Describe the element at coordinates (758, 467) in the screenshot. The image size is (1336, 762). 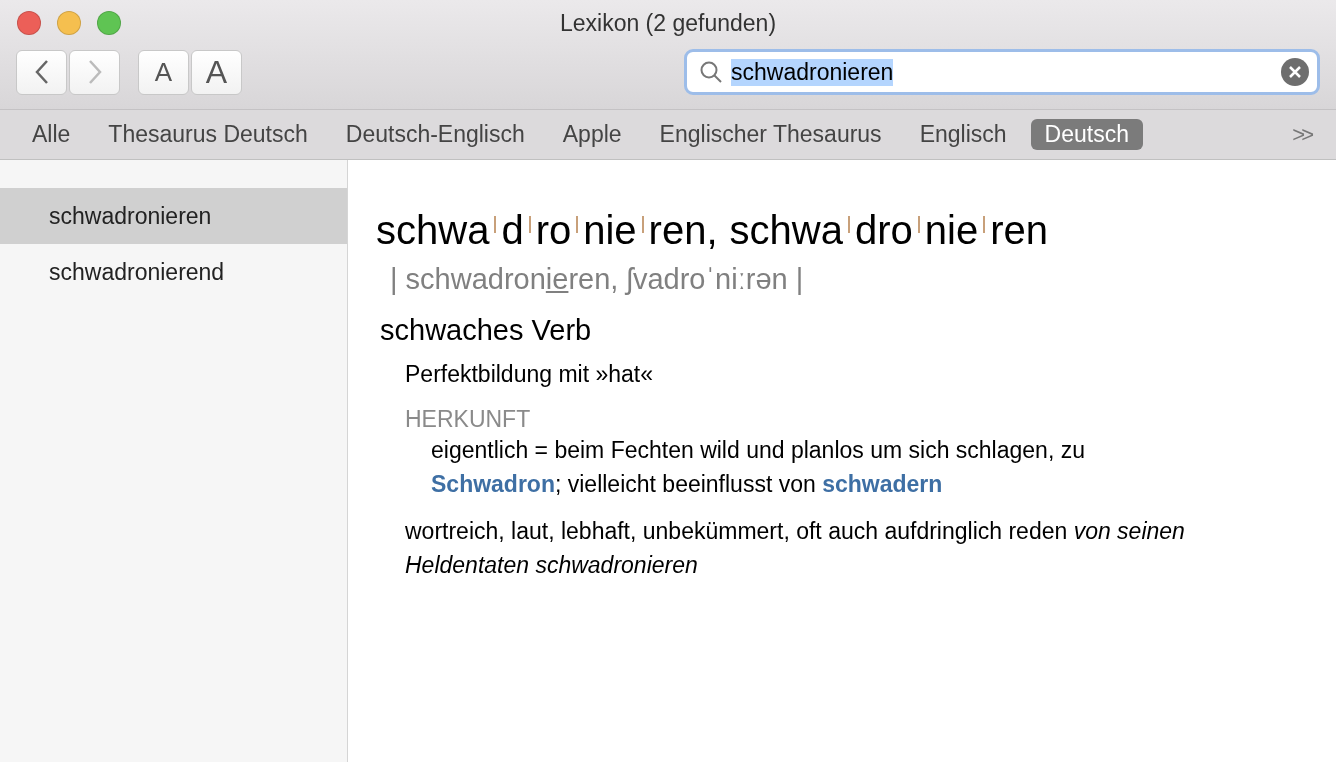
I see `etymology-text: eigentlich = beim Fechten wild und planlos um sich schlagen, zu Schwadron; vielleicht beeinflusst von schwadern` at that location.